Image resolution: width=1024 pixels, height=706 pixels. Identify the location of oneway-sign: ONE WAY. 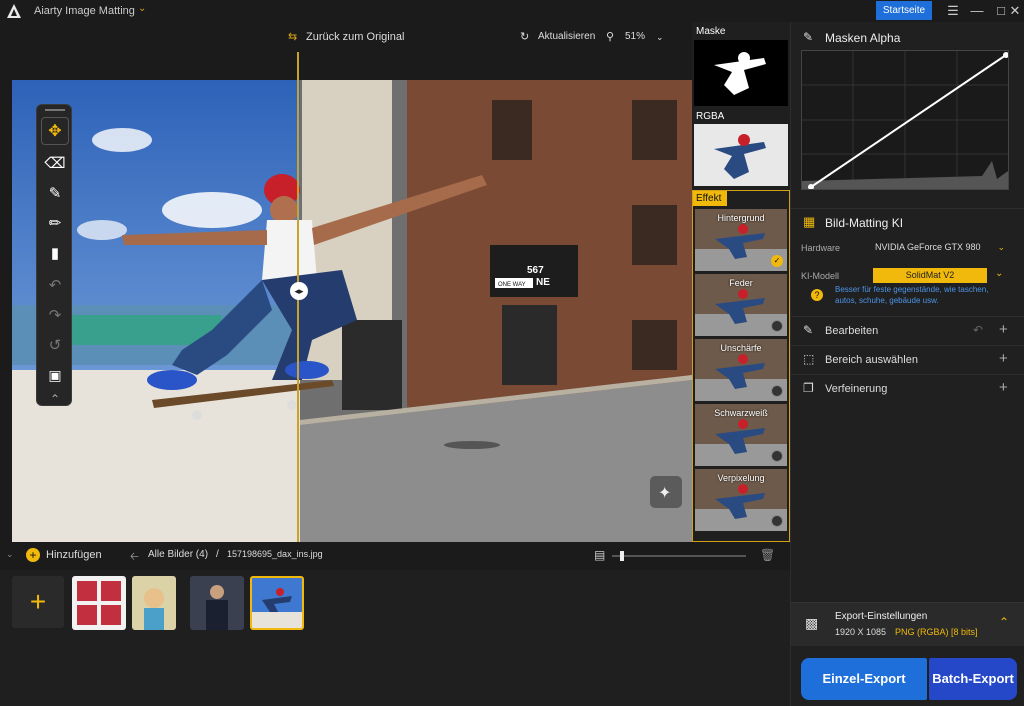
(512, 285).